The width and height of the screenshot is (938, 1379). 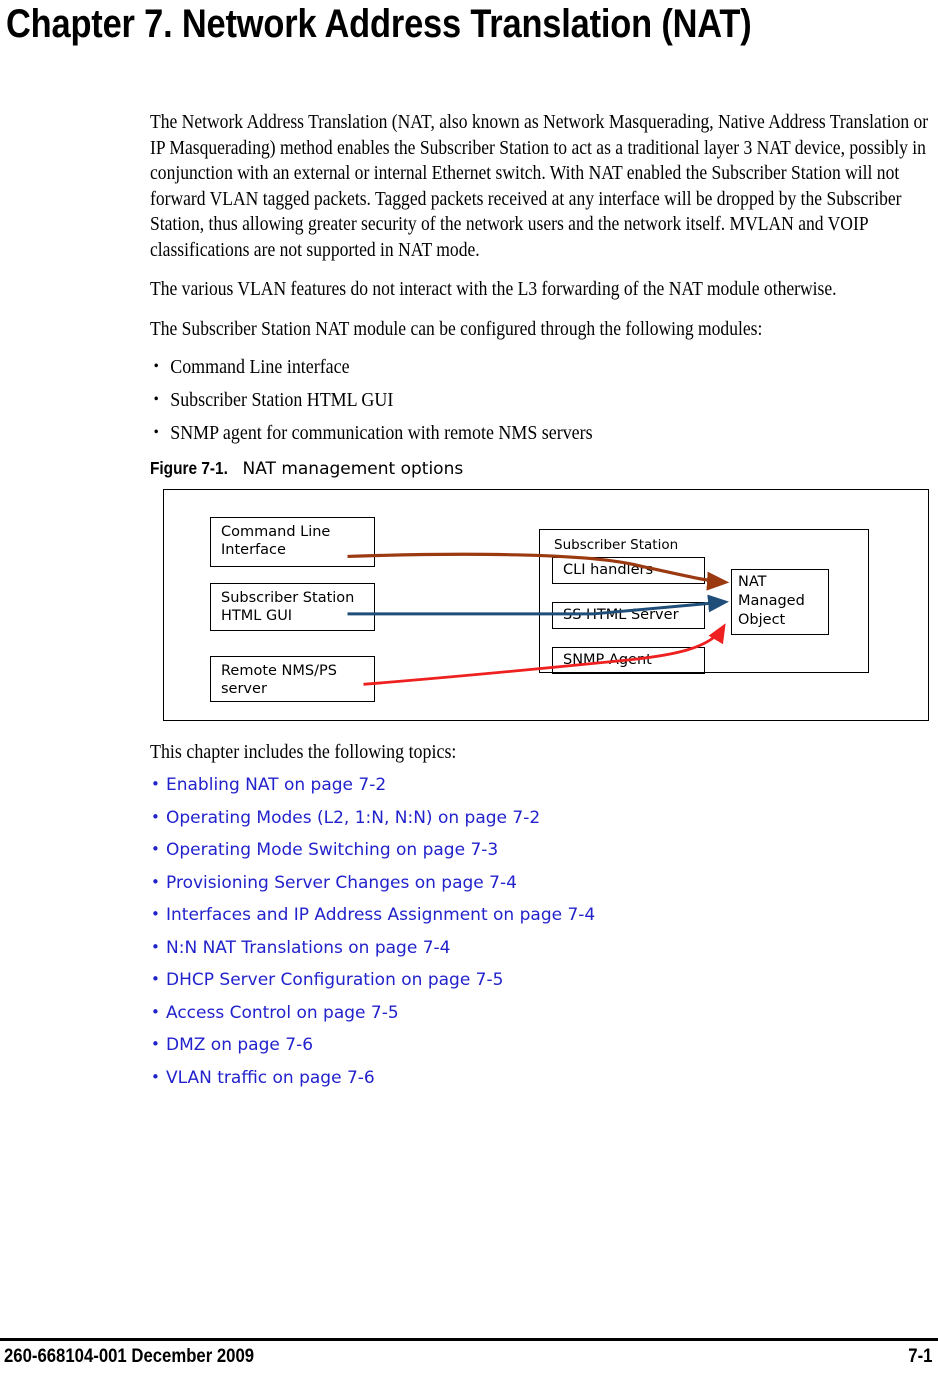 I want to click on diagram-box-nat-managed-object: NAT Managed Object, so click(x=780, y=602).